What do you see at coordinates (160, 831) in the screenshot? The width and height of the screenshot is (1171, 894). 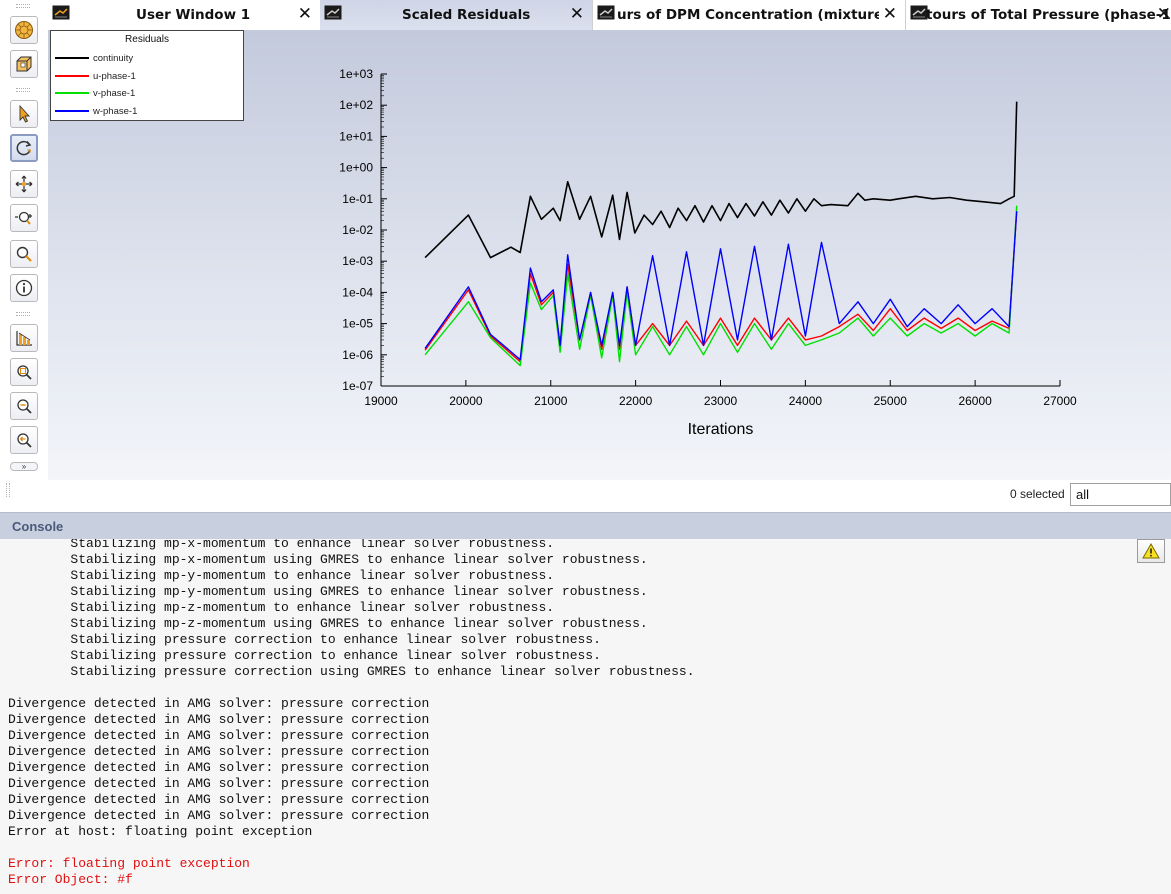 I see `console-line: Error at host: floating point exception` at bounding box center [160, 831].